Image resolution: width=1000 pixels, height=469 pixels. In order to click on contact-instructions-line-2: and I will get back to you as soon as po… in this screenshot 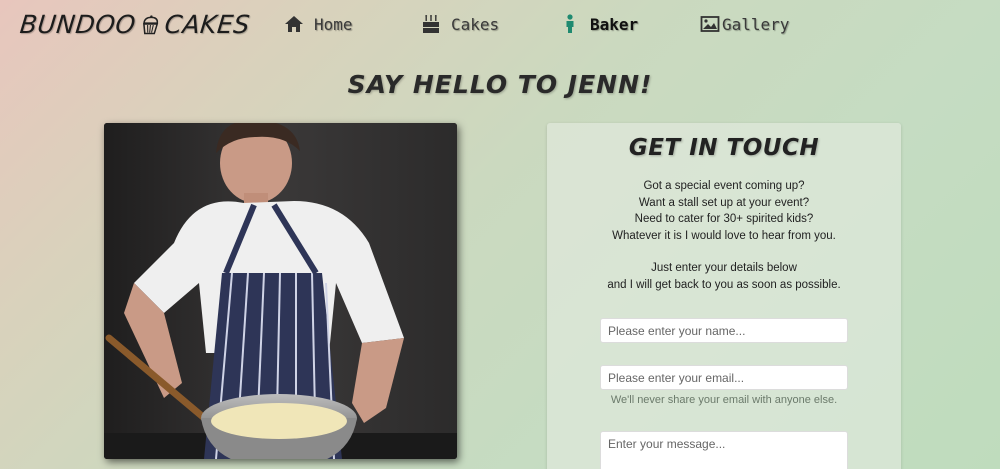, I will do `click(724, 284)`.